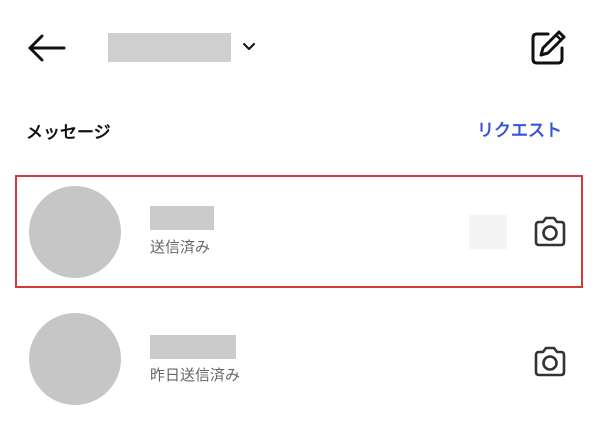 Image resolution: width=600 pixels, height=424 pixels. What do you see at coordinates (249, 47) in the screenshot?
I see `chevron-down-icon` at bounding box center [249, 47].